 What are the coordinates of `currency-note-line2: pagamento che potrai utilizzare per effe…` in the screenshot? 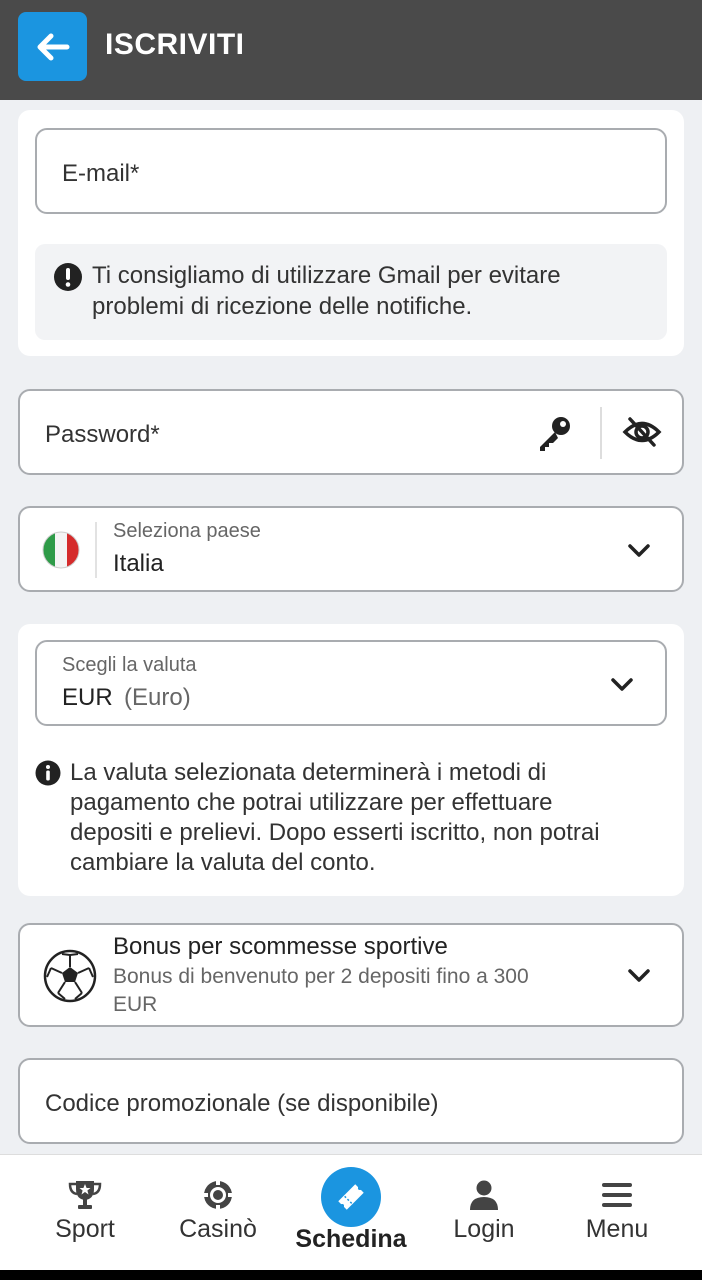 It's located at (311, 802).